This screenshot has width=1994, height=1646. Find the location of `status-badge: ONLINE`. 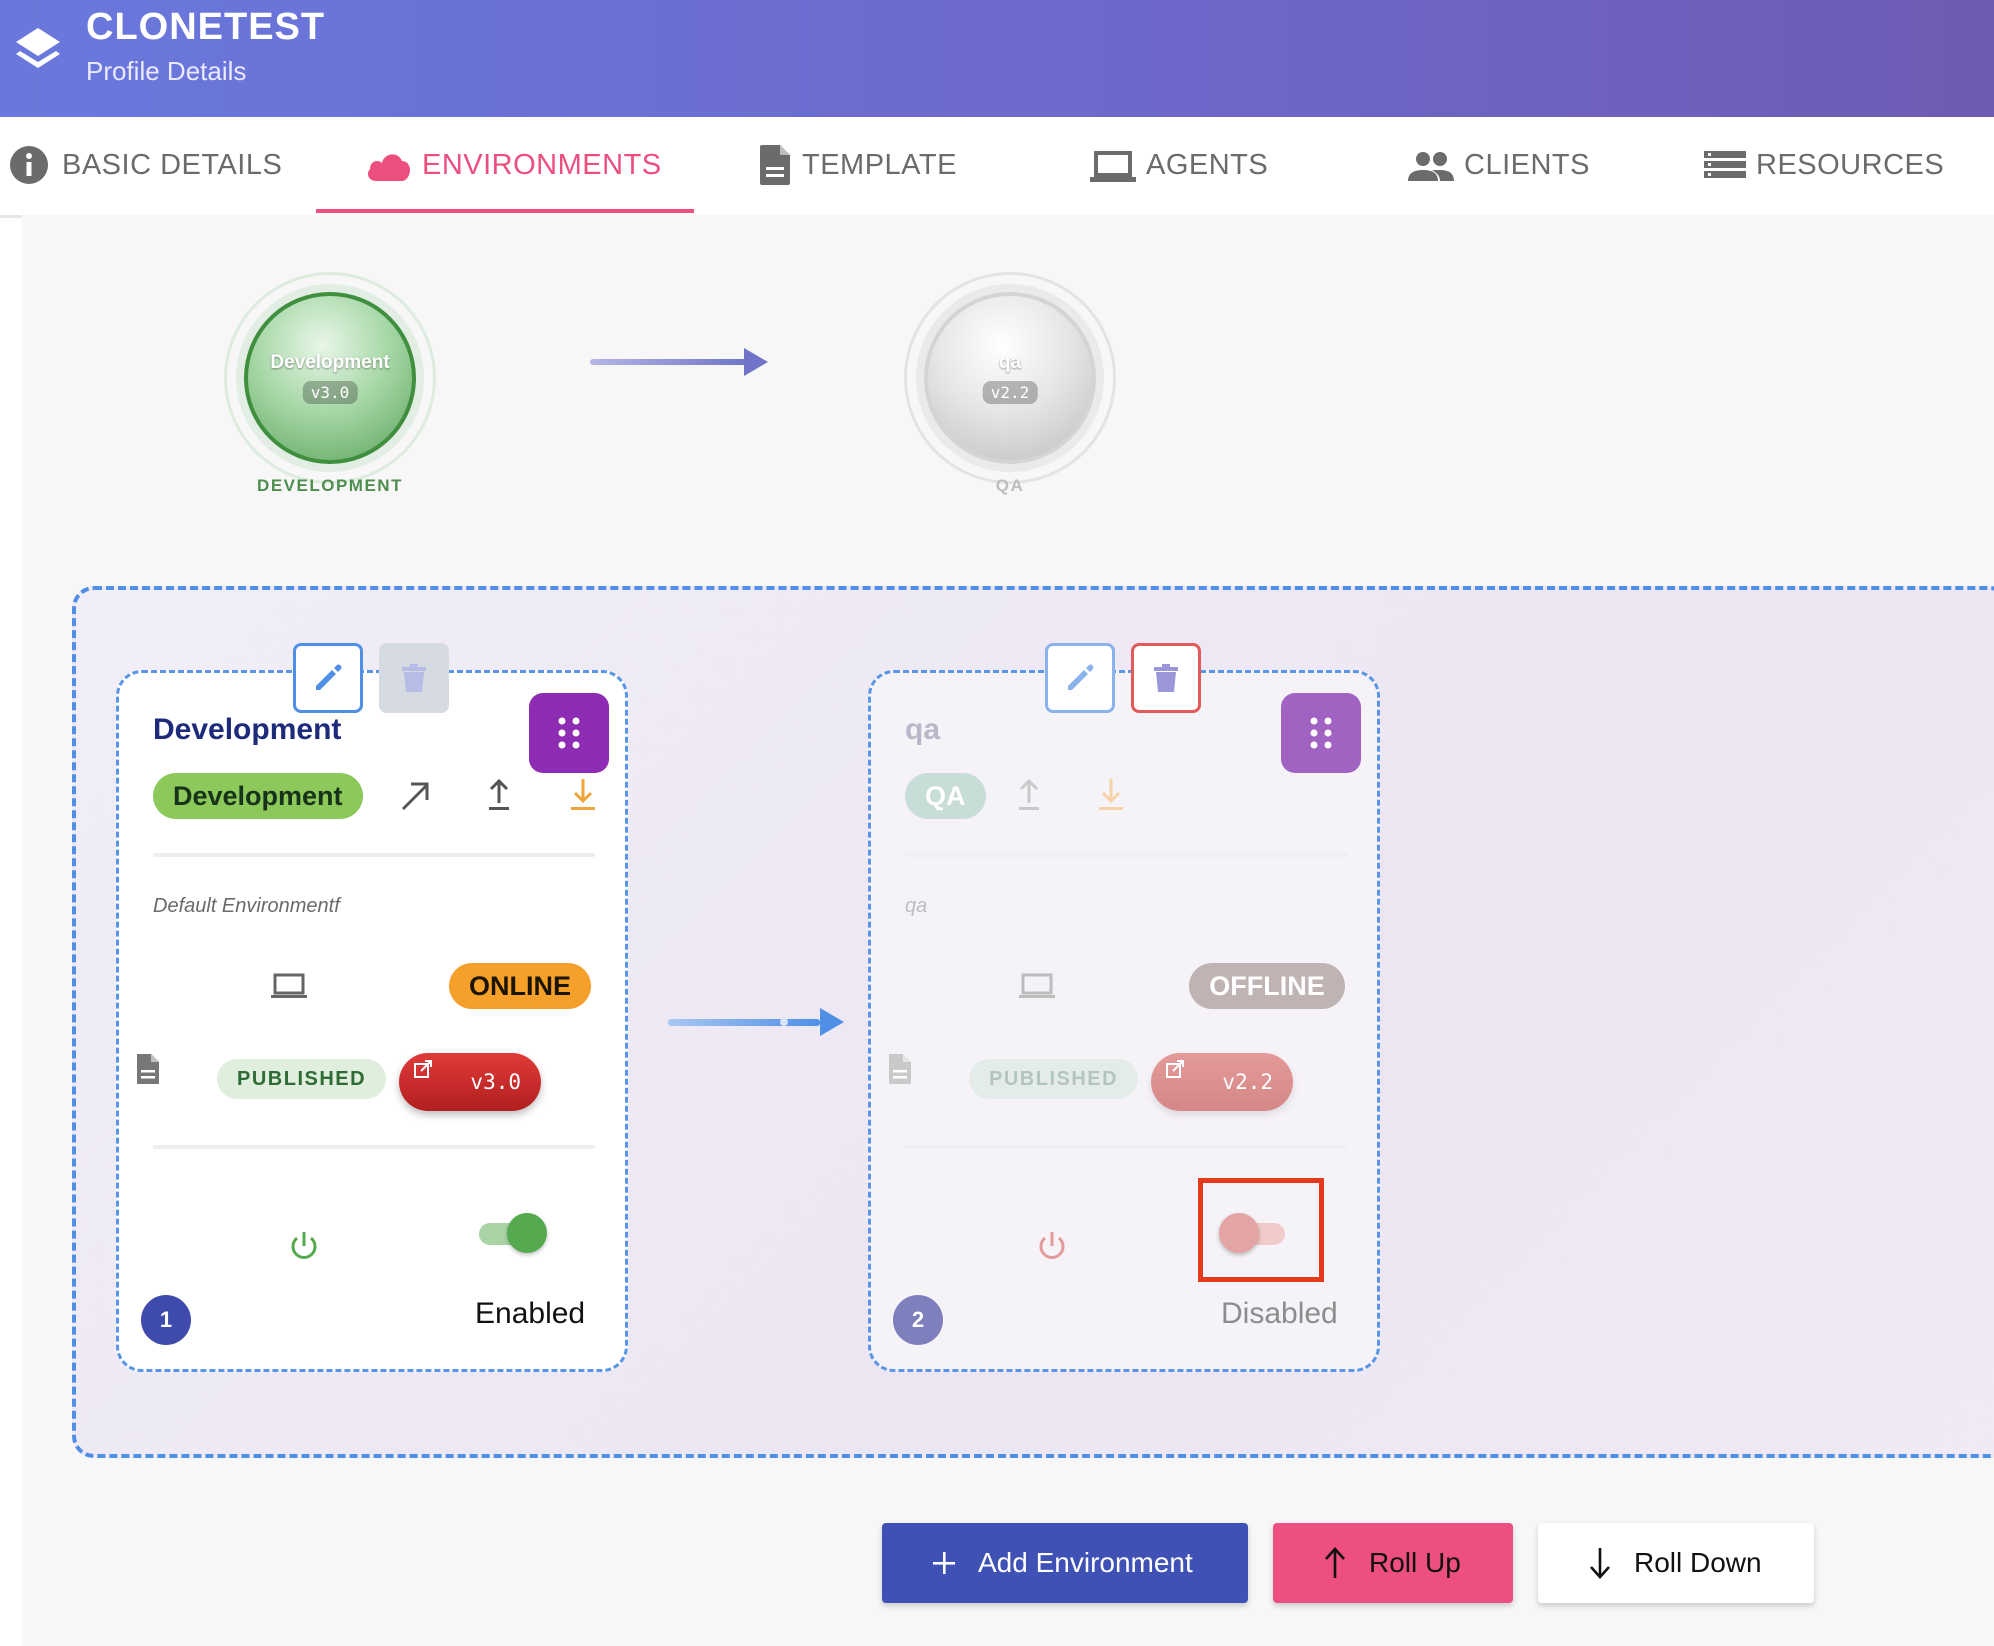

status-badge: ONLINE is located at coordinates (520, 986).